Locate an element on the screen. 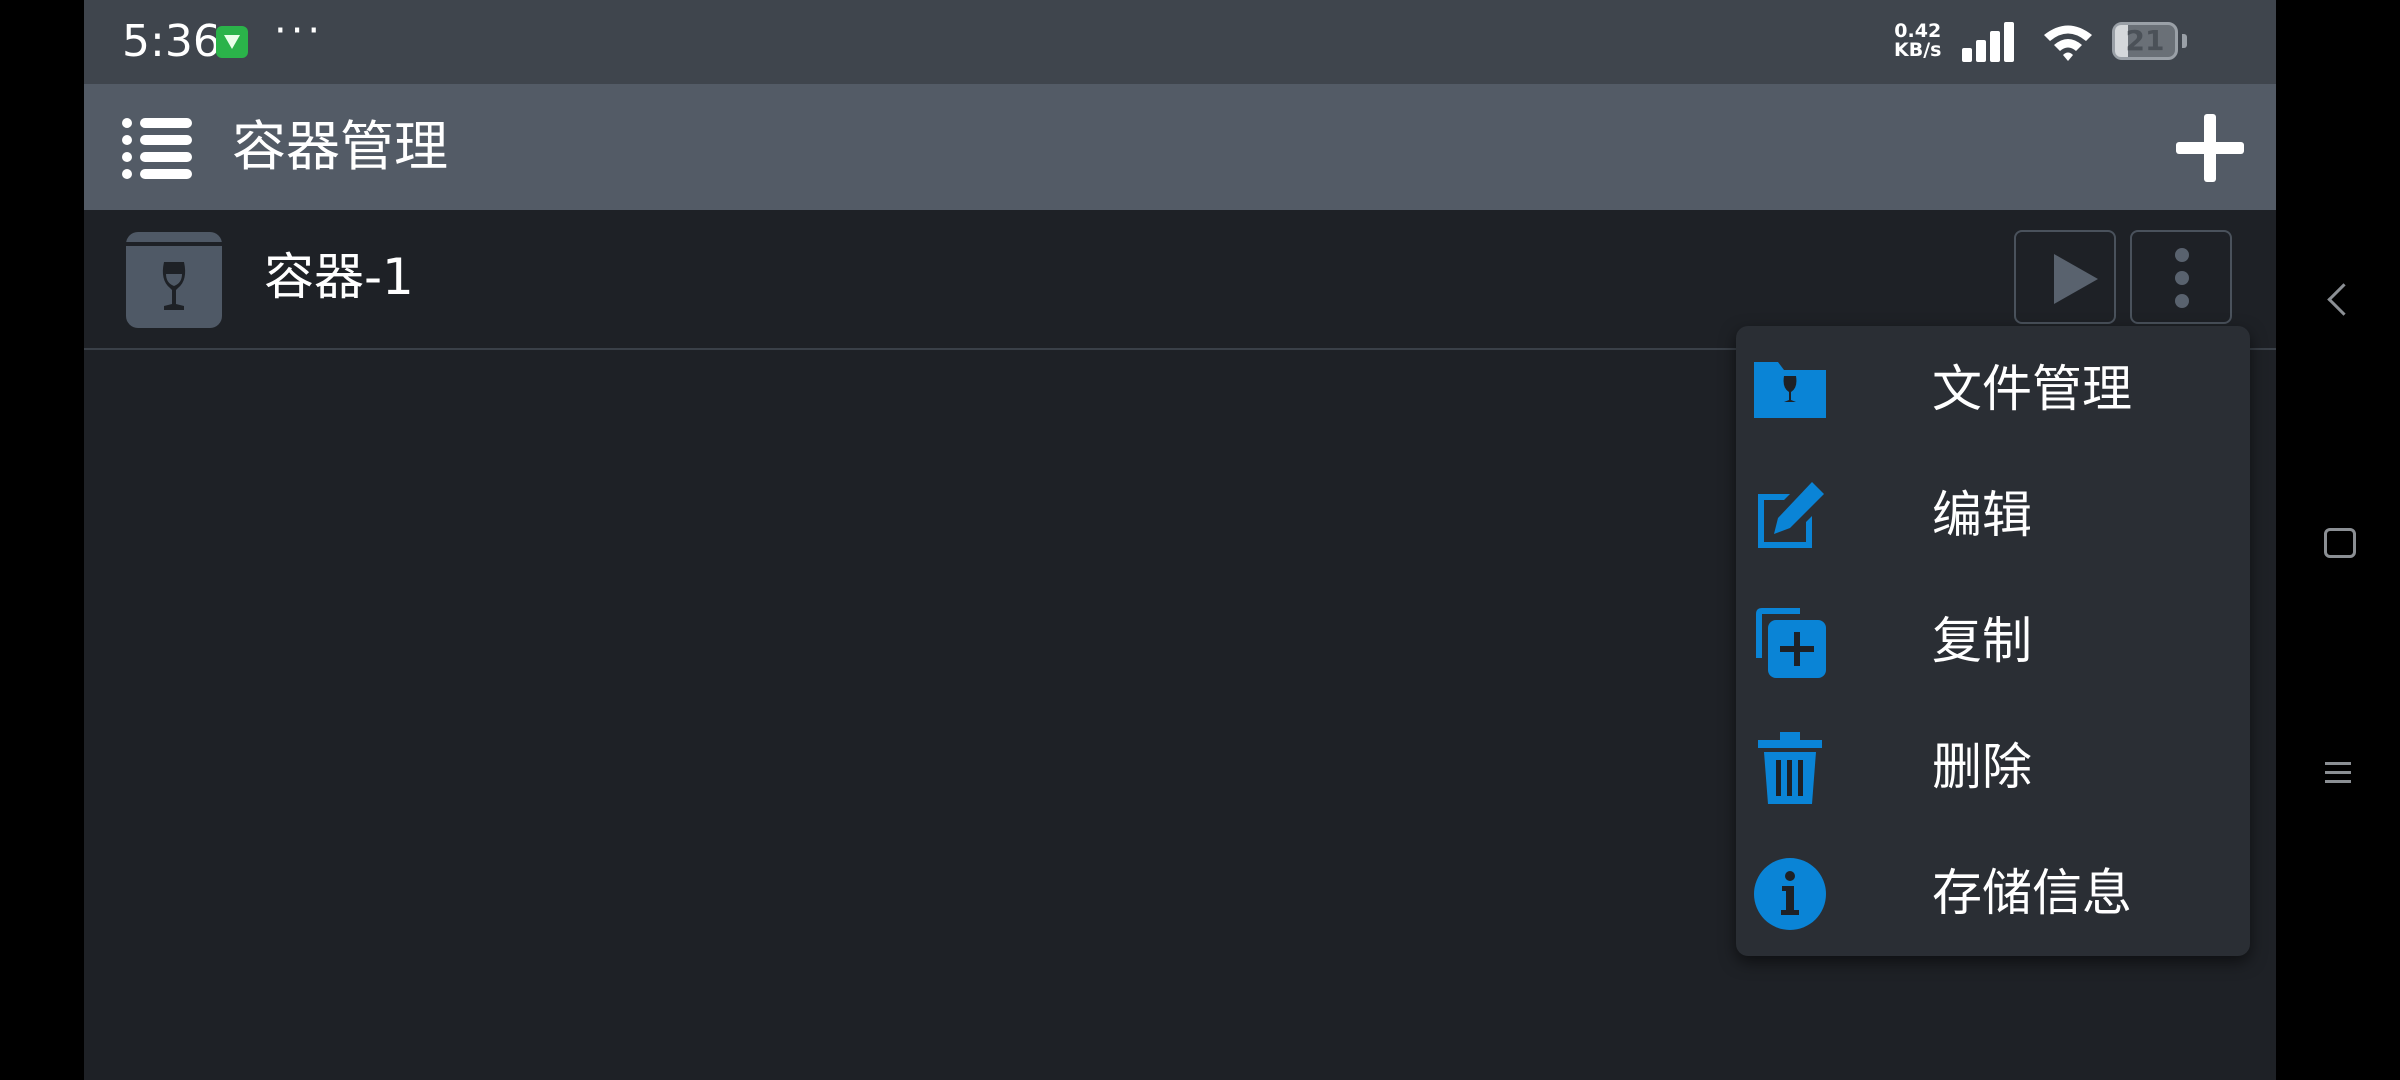 The width and height of the screenshot is (2400, 1080). status-bar: 5:36 ··· 0.42 KB/s 21 is located at coordinates (1180, 42).